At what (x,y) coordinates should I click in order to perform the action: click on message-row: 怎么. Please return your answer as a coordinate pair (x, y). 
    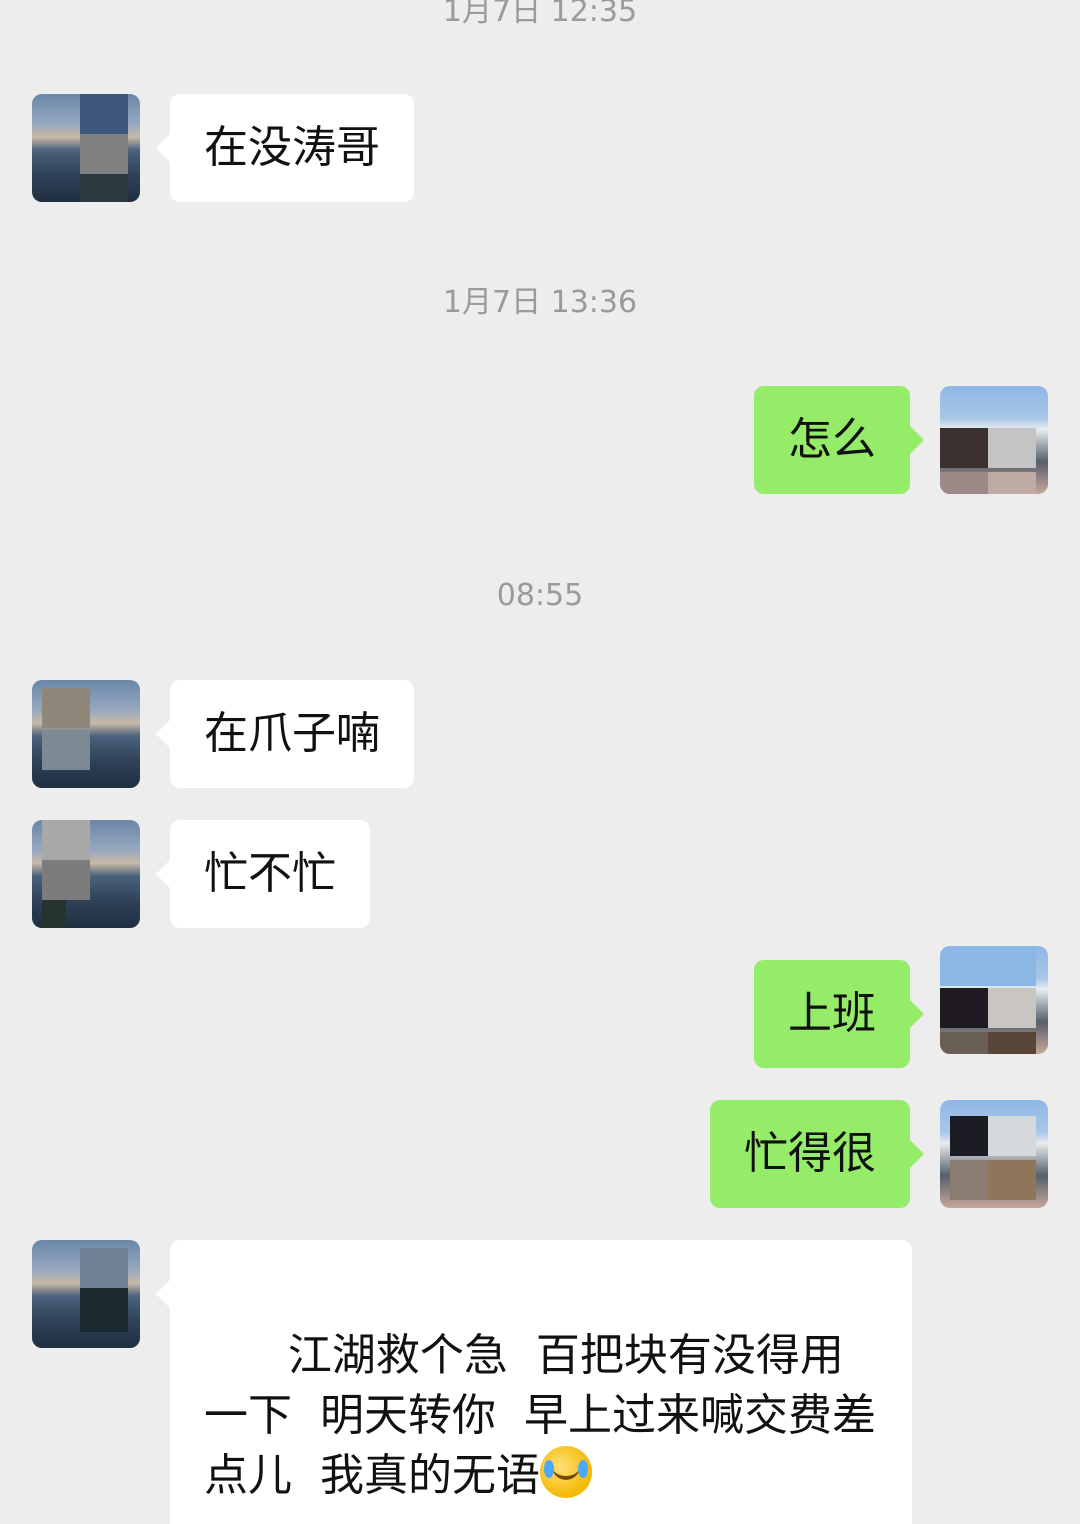
    Looking at the image, I should click on (540, 440).